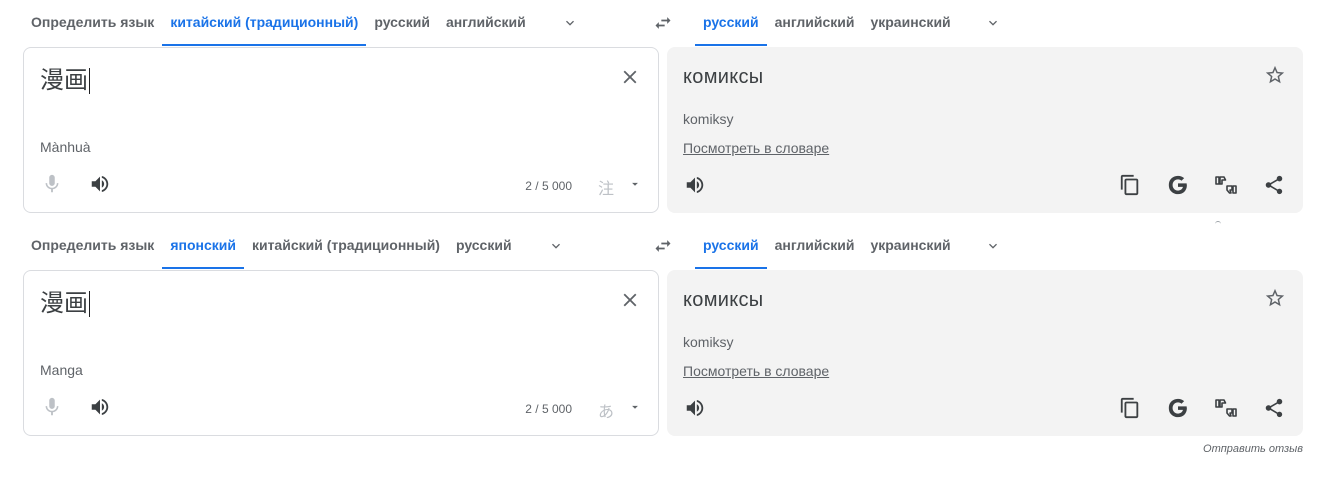 This screenshot has width=1333, height=479. Describe the element at coordinates (61, 370) in the screenshot. I see `source-transliteration: Manga` at that location.